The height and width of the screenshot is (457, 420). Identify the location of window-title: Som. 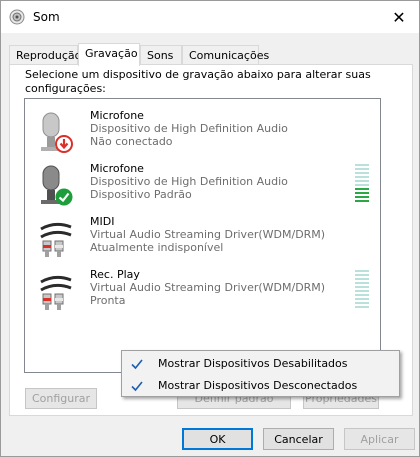
(46, 17).